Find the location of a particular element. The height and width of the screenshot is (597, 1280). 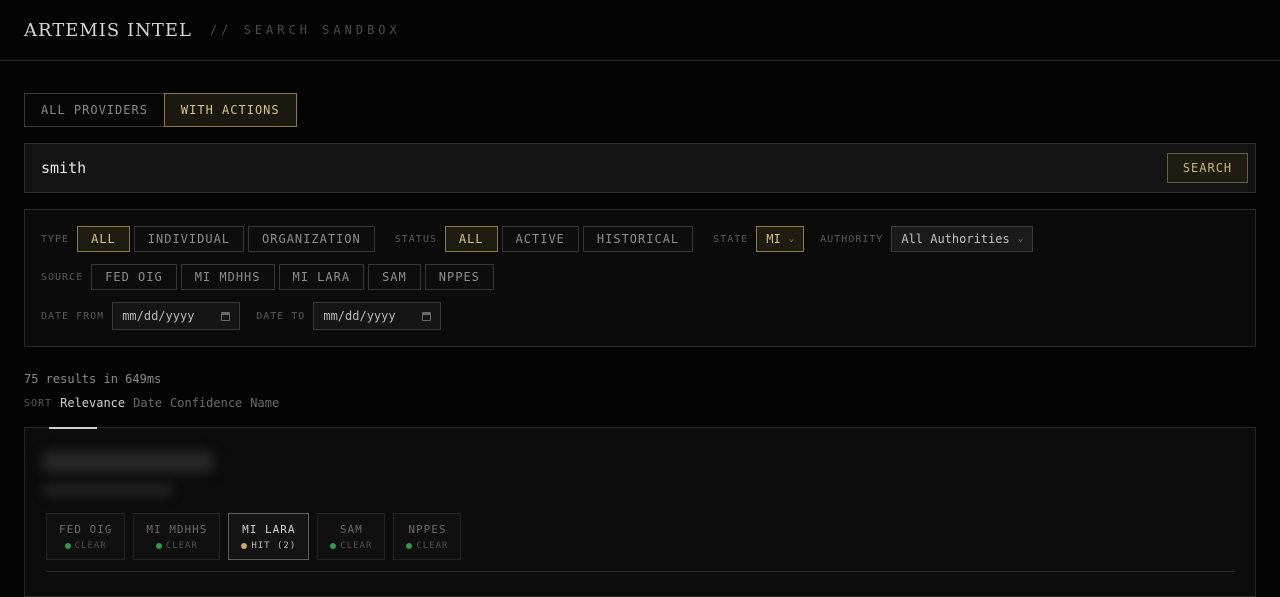

type-filter-label: TYPE is located at coordinates (55, 239).